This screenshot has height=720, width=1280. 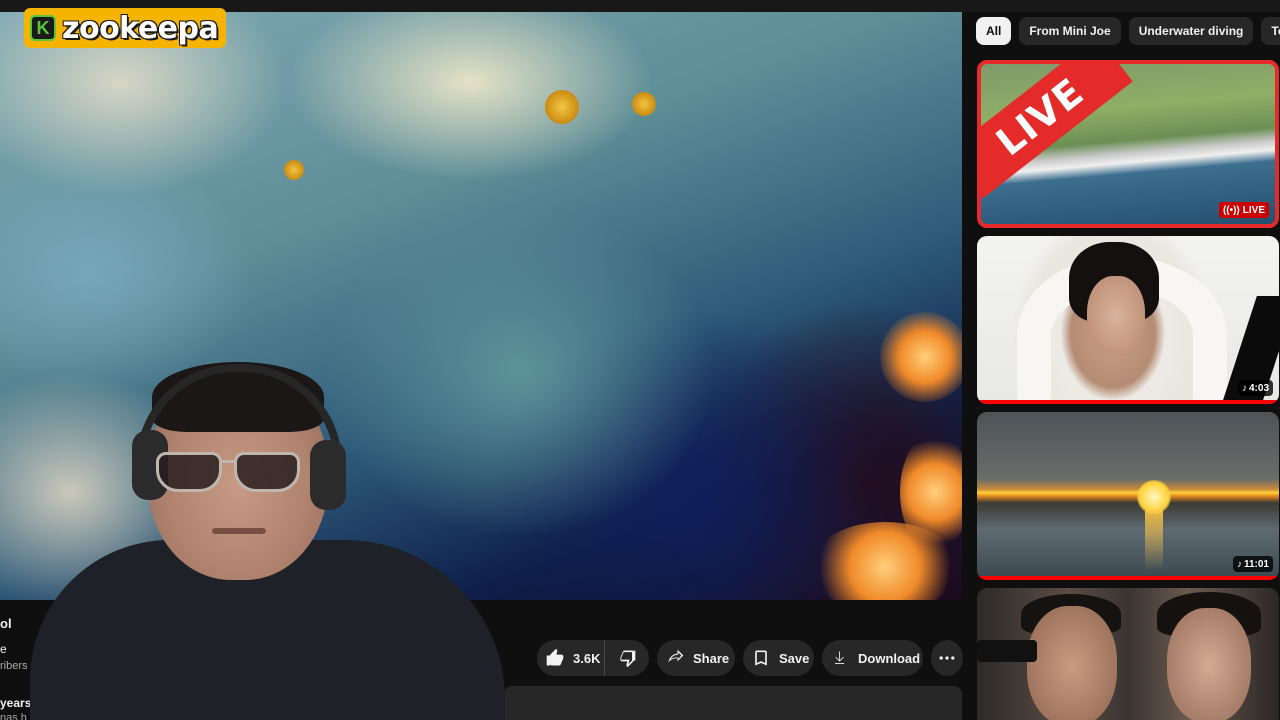 I want to click on logo-text: zookeepa, so click(x=140, y=28).